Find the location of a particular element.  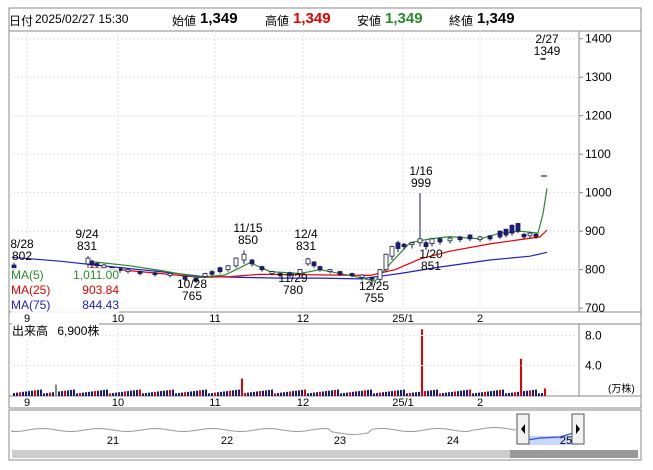

volume-unit-label: (万株) is located at coordinates (621, 388).